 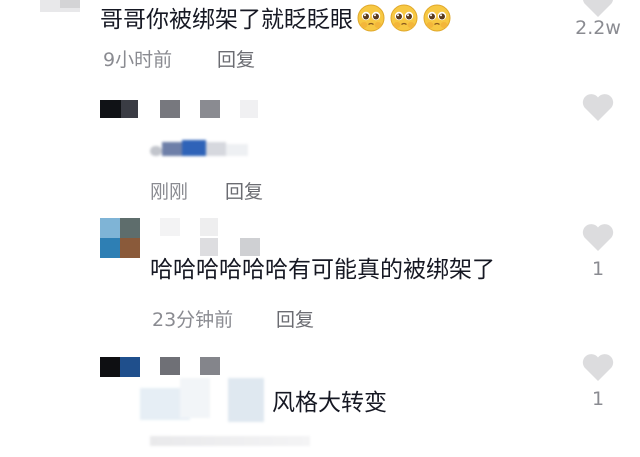 I want to click on comment-time: 23分钟前, so click(x=193, y=320).